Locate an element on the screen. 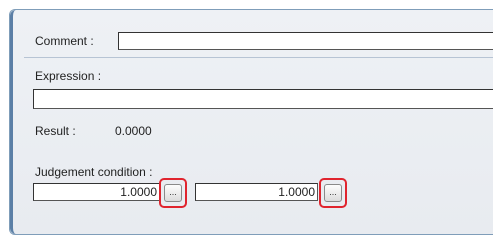  upper-limit-button-highlight is located at coordinates (333, 193).